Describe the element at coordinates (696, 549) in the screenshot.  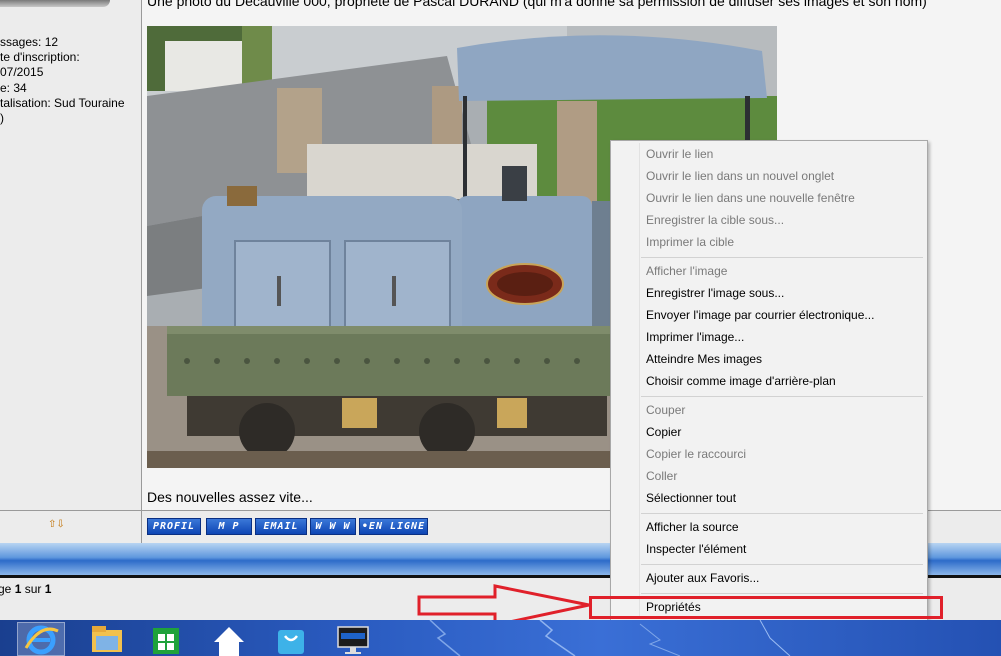
I see `menu-inspect-element: Inspecter l'élément` at that location.